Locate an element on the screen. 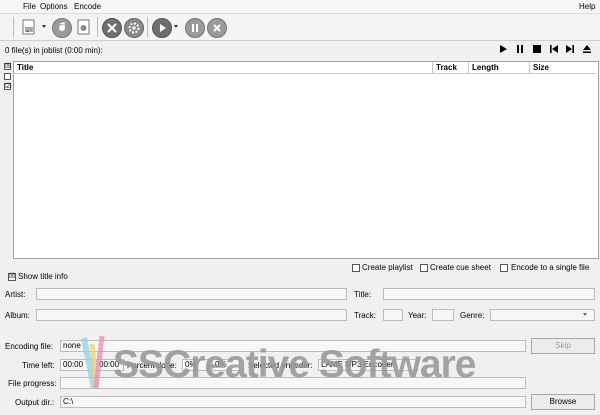 The height and width of the screenshot is (415, 600). album-field is located at coordinates (191, 315).